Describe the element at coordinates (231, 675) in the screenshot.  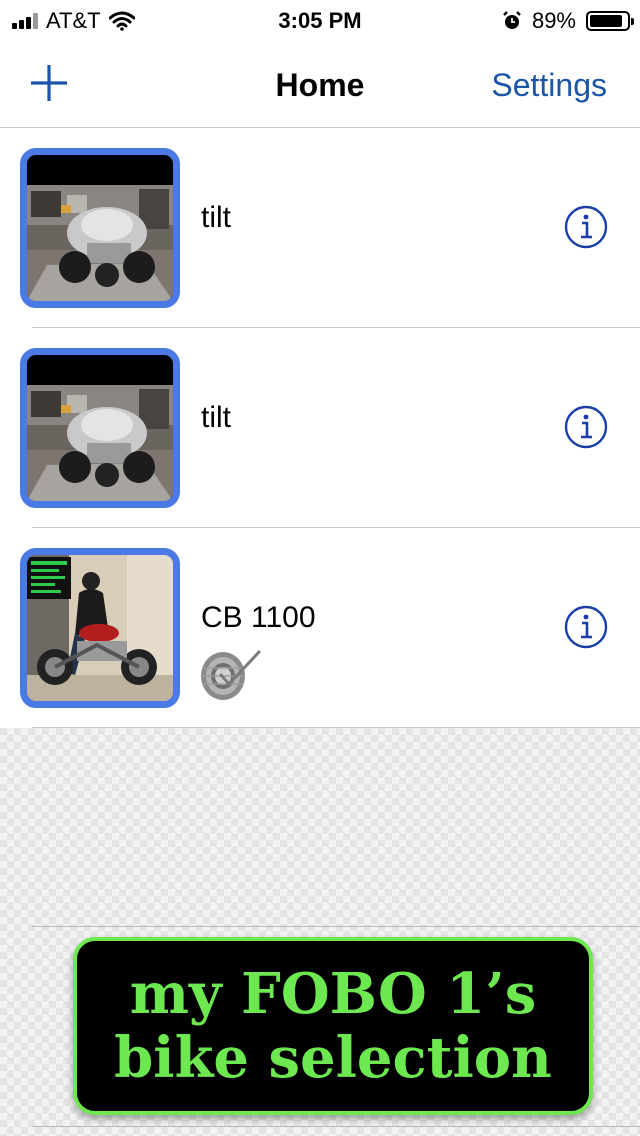
I see `tire-check-icon` at that location.